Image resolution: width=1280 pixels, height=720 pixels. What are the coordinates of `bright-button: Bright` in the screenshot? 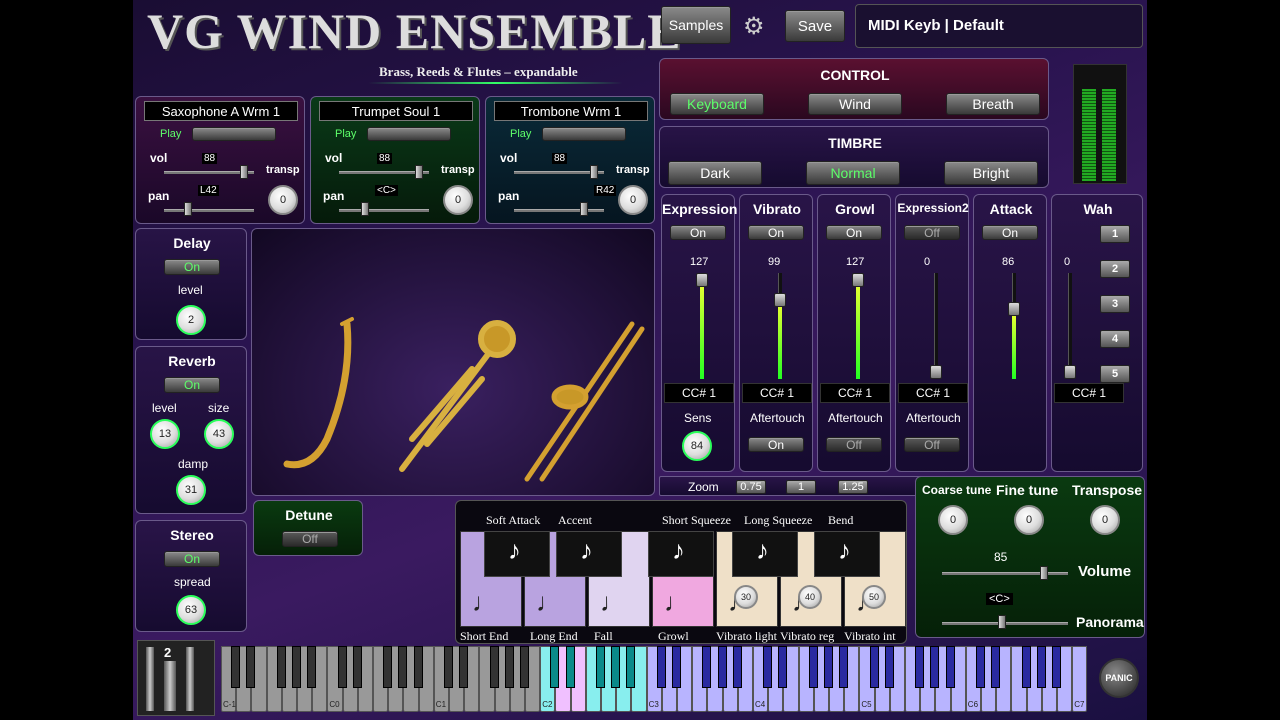 It's located at (991, 173).